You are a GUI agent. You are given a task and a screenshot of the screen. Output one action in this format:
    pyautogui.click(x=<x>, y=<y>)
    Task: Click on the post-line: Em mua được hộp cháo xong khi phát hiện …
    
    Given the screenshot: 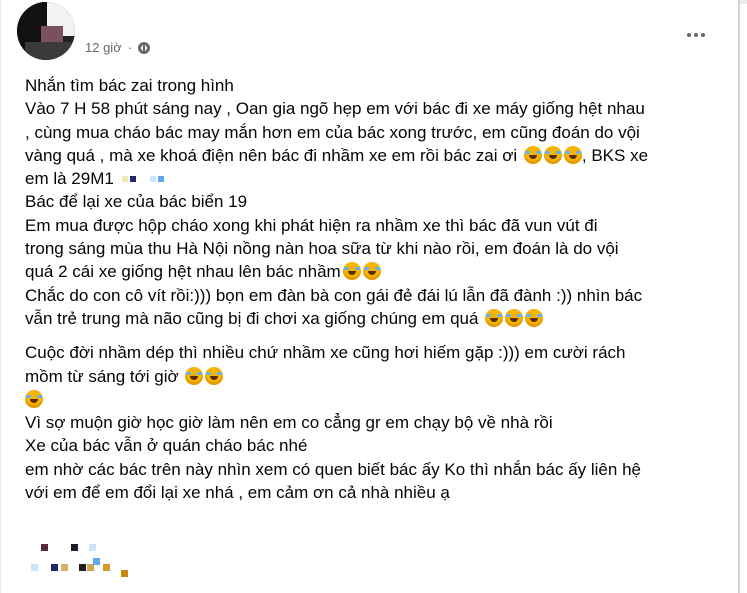 What is the action you would take?
    pyautogui.click(x=311, y=225)
    